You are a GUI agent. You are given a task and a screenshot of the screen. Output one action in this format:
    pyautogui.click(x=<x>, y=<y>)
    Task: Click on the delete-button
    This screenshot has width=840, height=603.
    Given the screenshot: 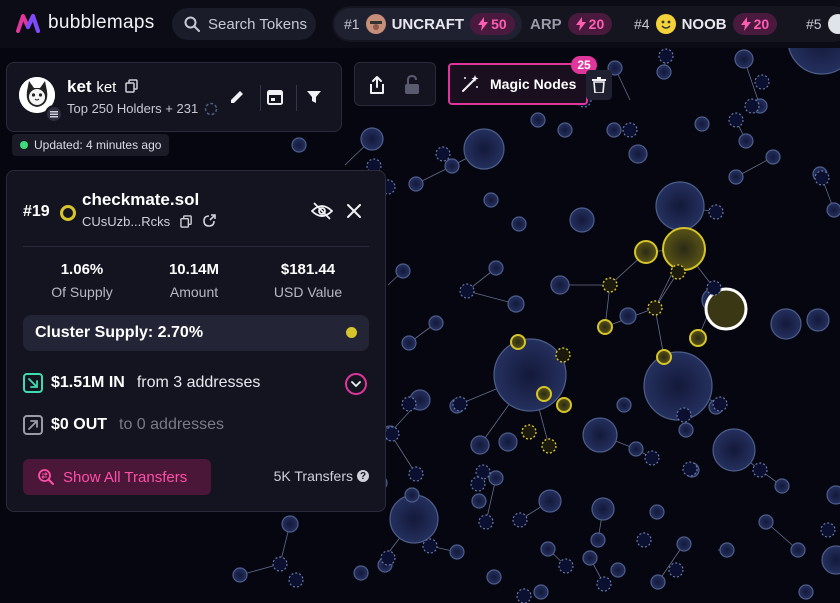 What is the action you would take?
    pyautogui.click(x=599, y=85)
    